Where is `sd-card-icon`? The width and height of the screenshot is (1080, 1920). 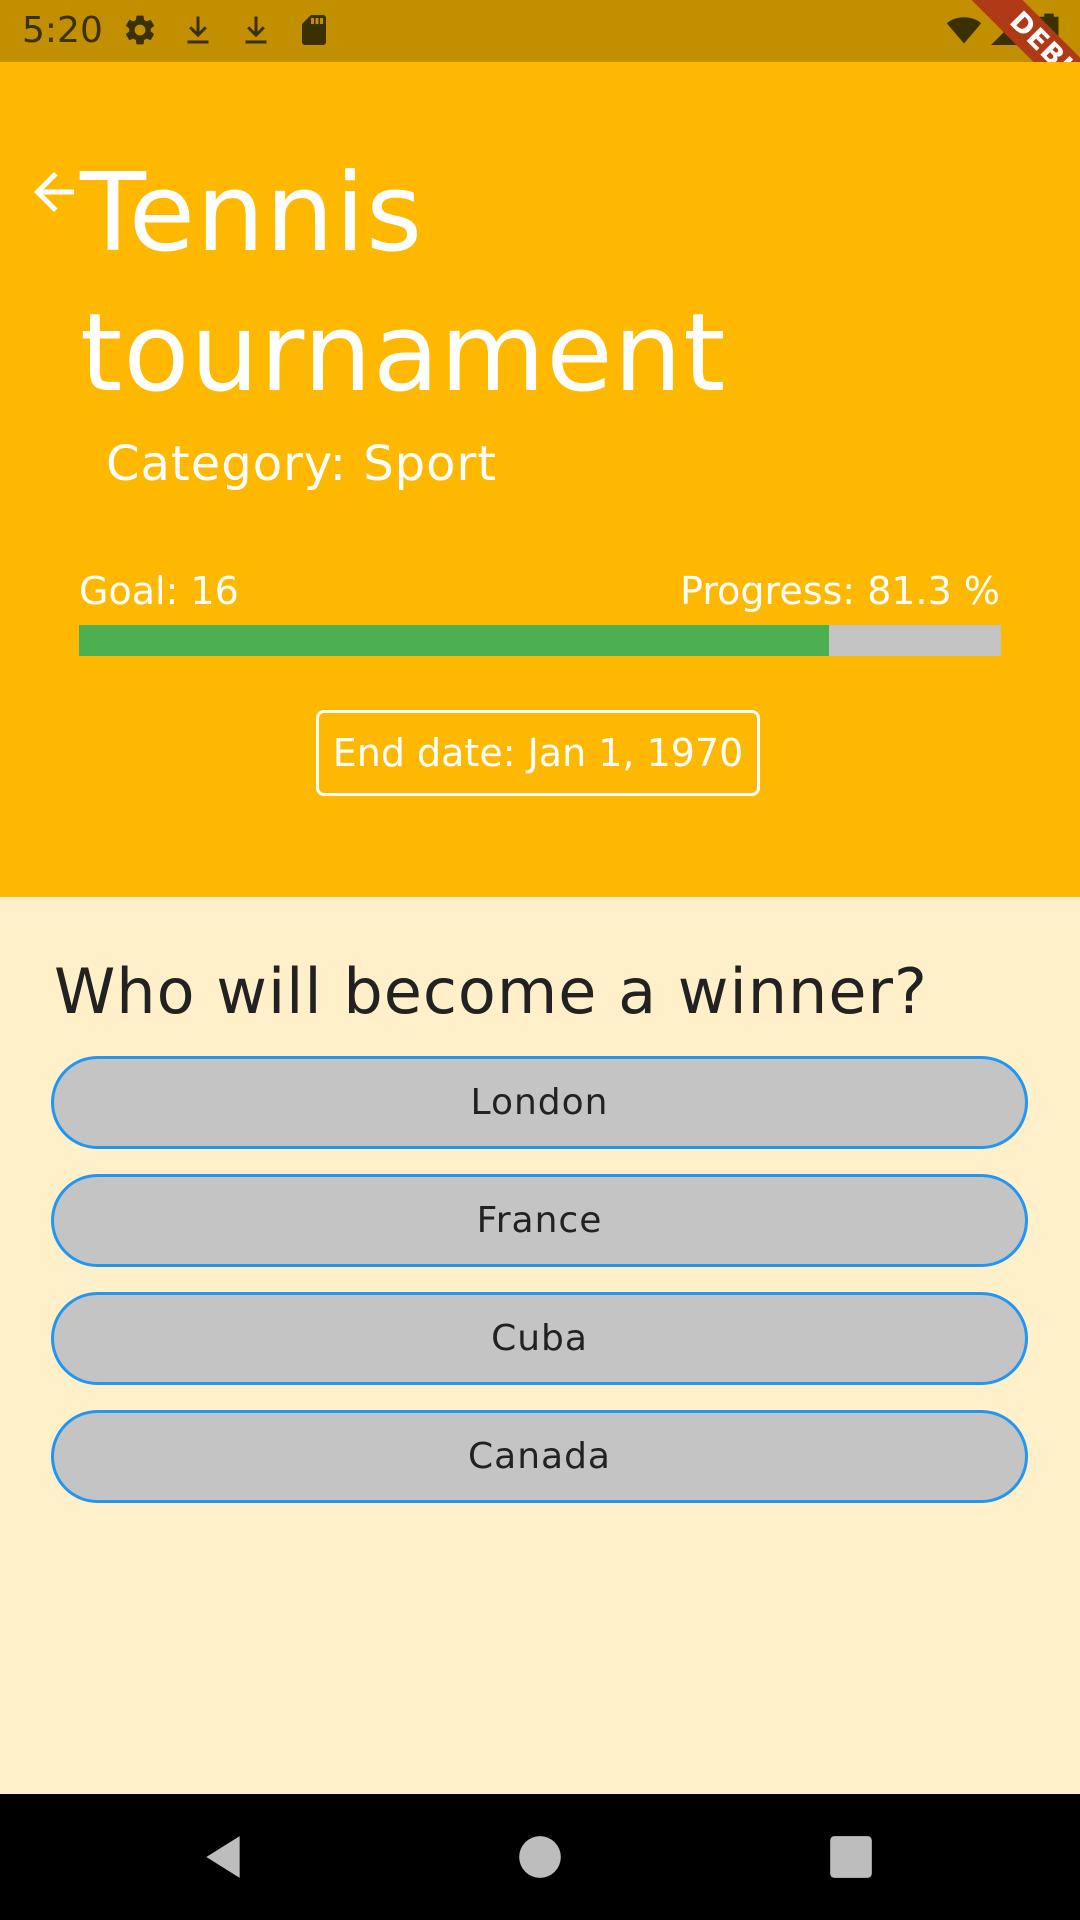 sd-card-icon is located at coordinates (314, 30).